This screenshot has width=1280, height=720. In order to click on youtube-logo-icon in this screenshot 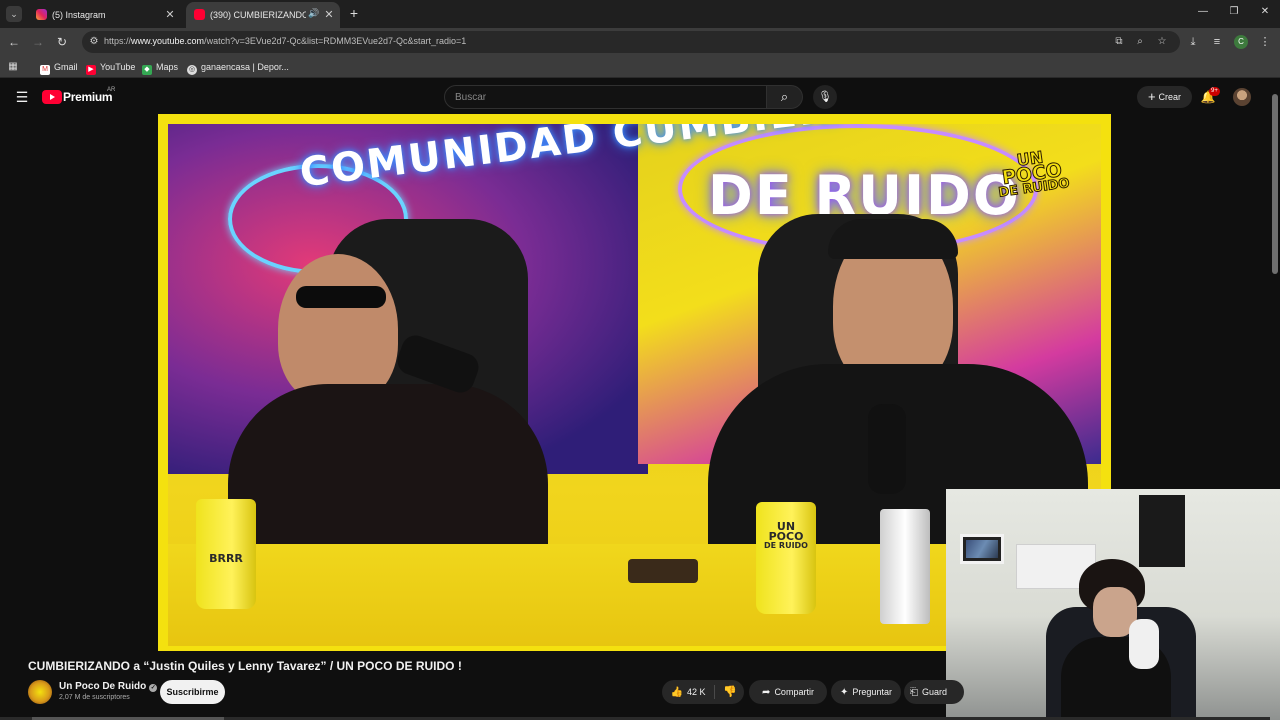, I will do `click(52, 97)`.